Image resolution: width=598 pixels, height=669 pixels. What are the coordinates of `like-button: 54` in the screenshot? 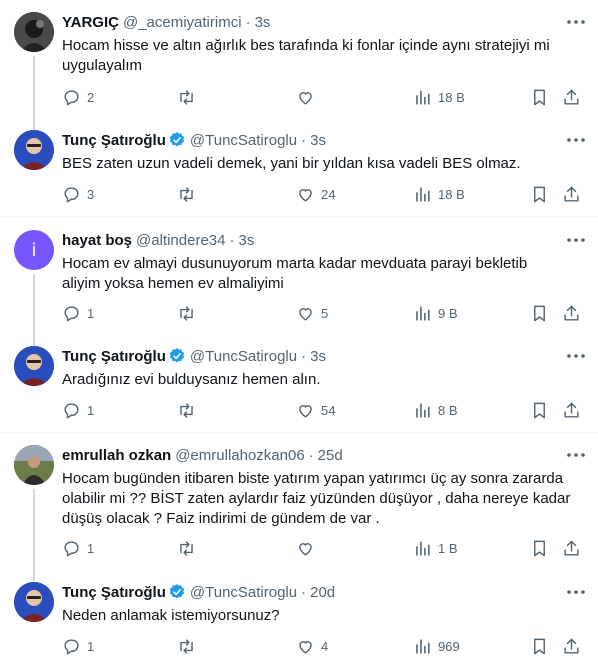 It's located at (315, 410).